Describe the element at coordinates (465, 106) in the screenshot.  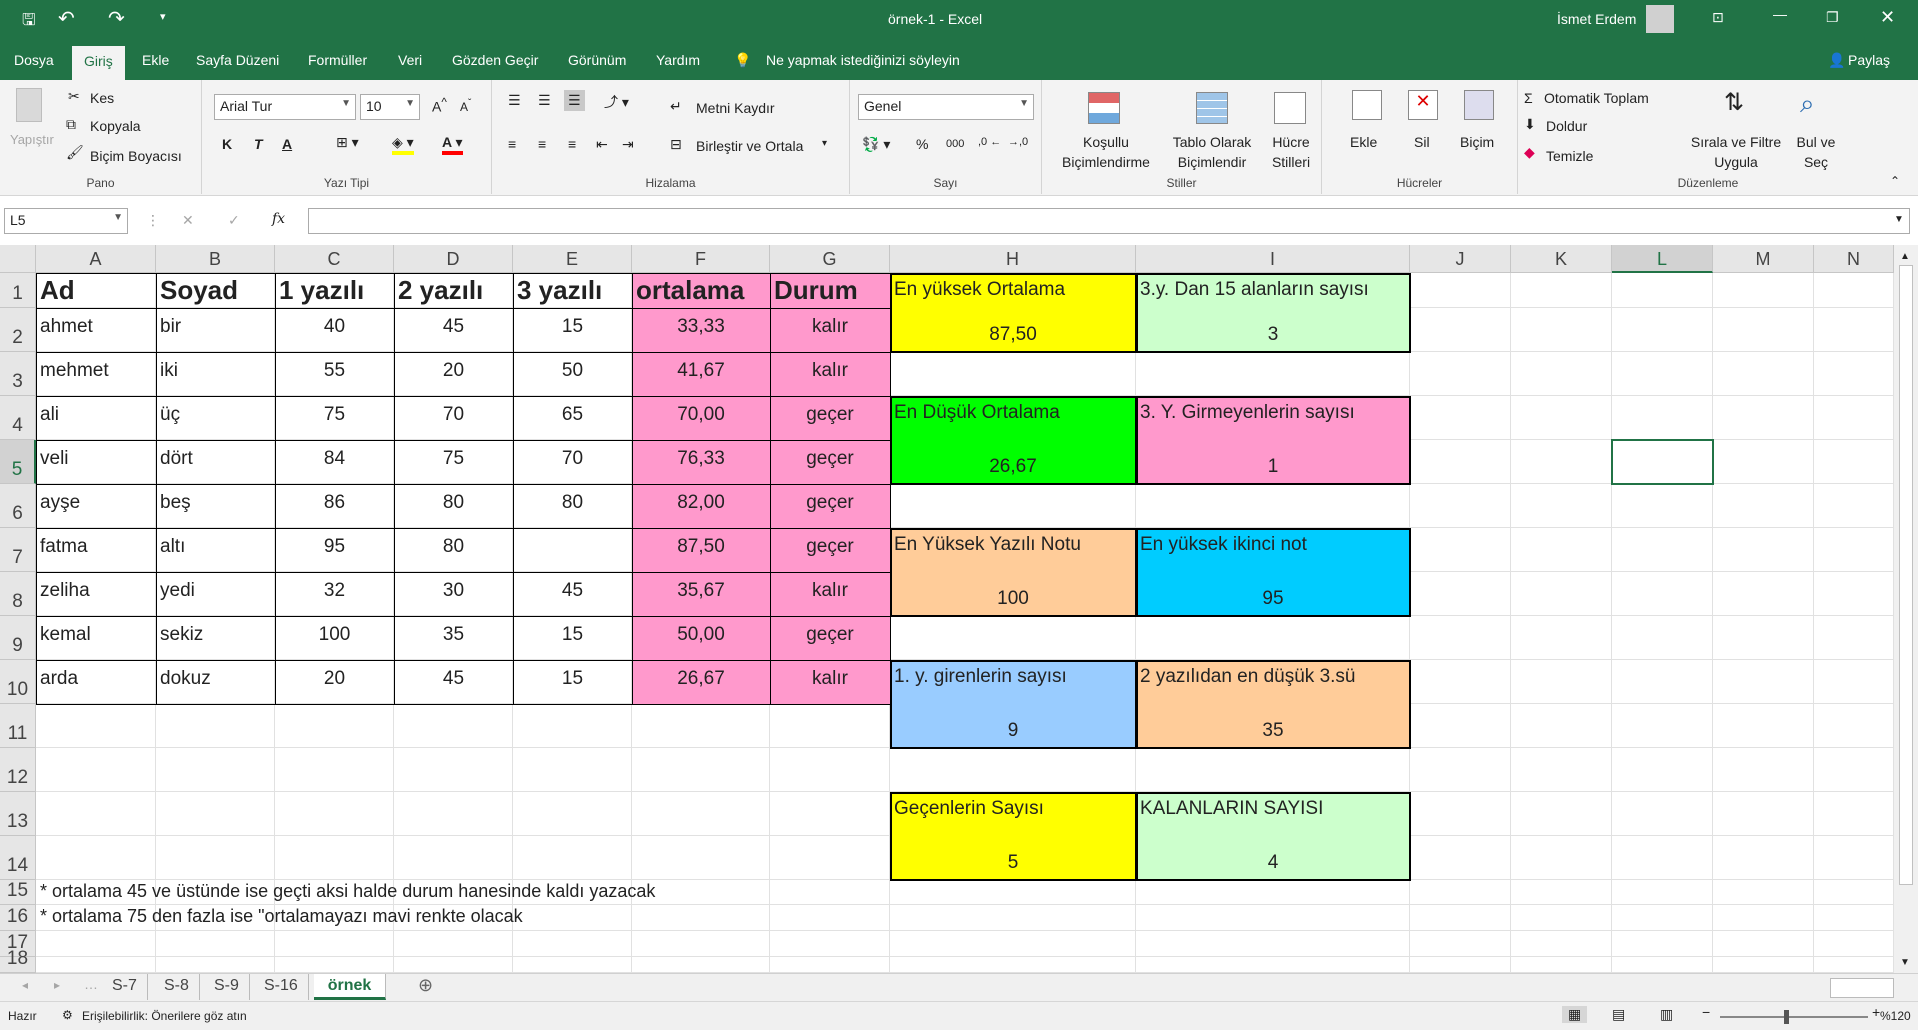
I see `shrink-font-icon: Aˇ` at that location.